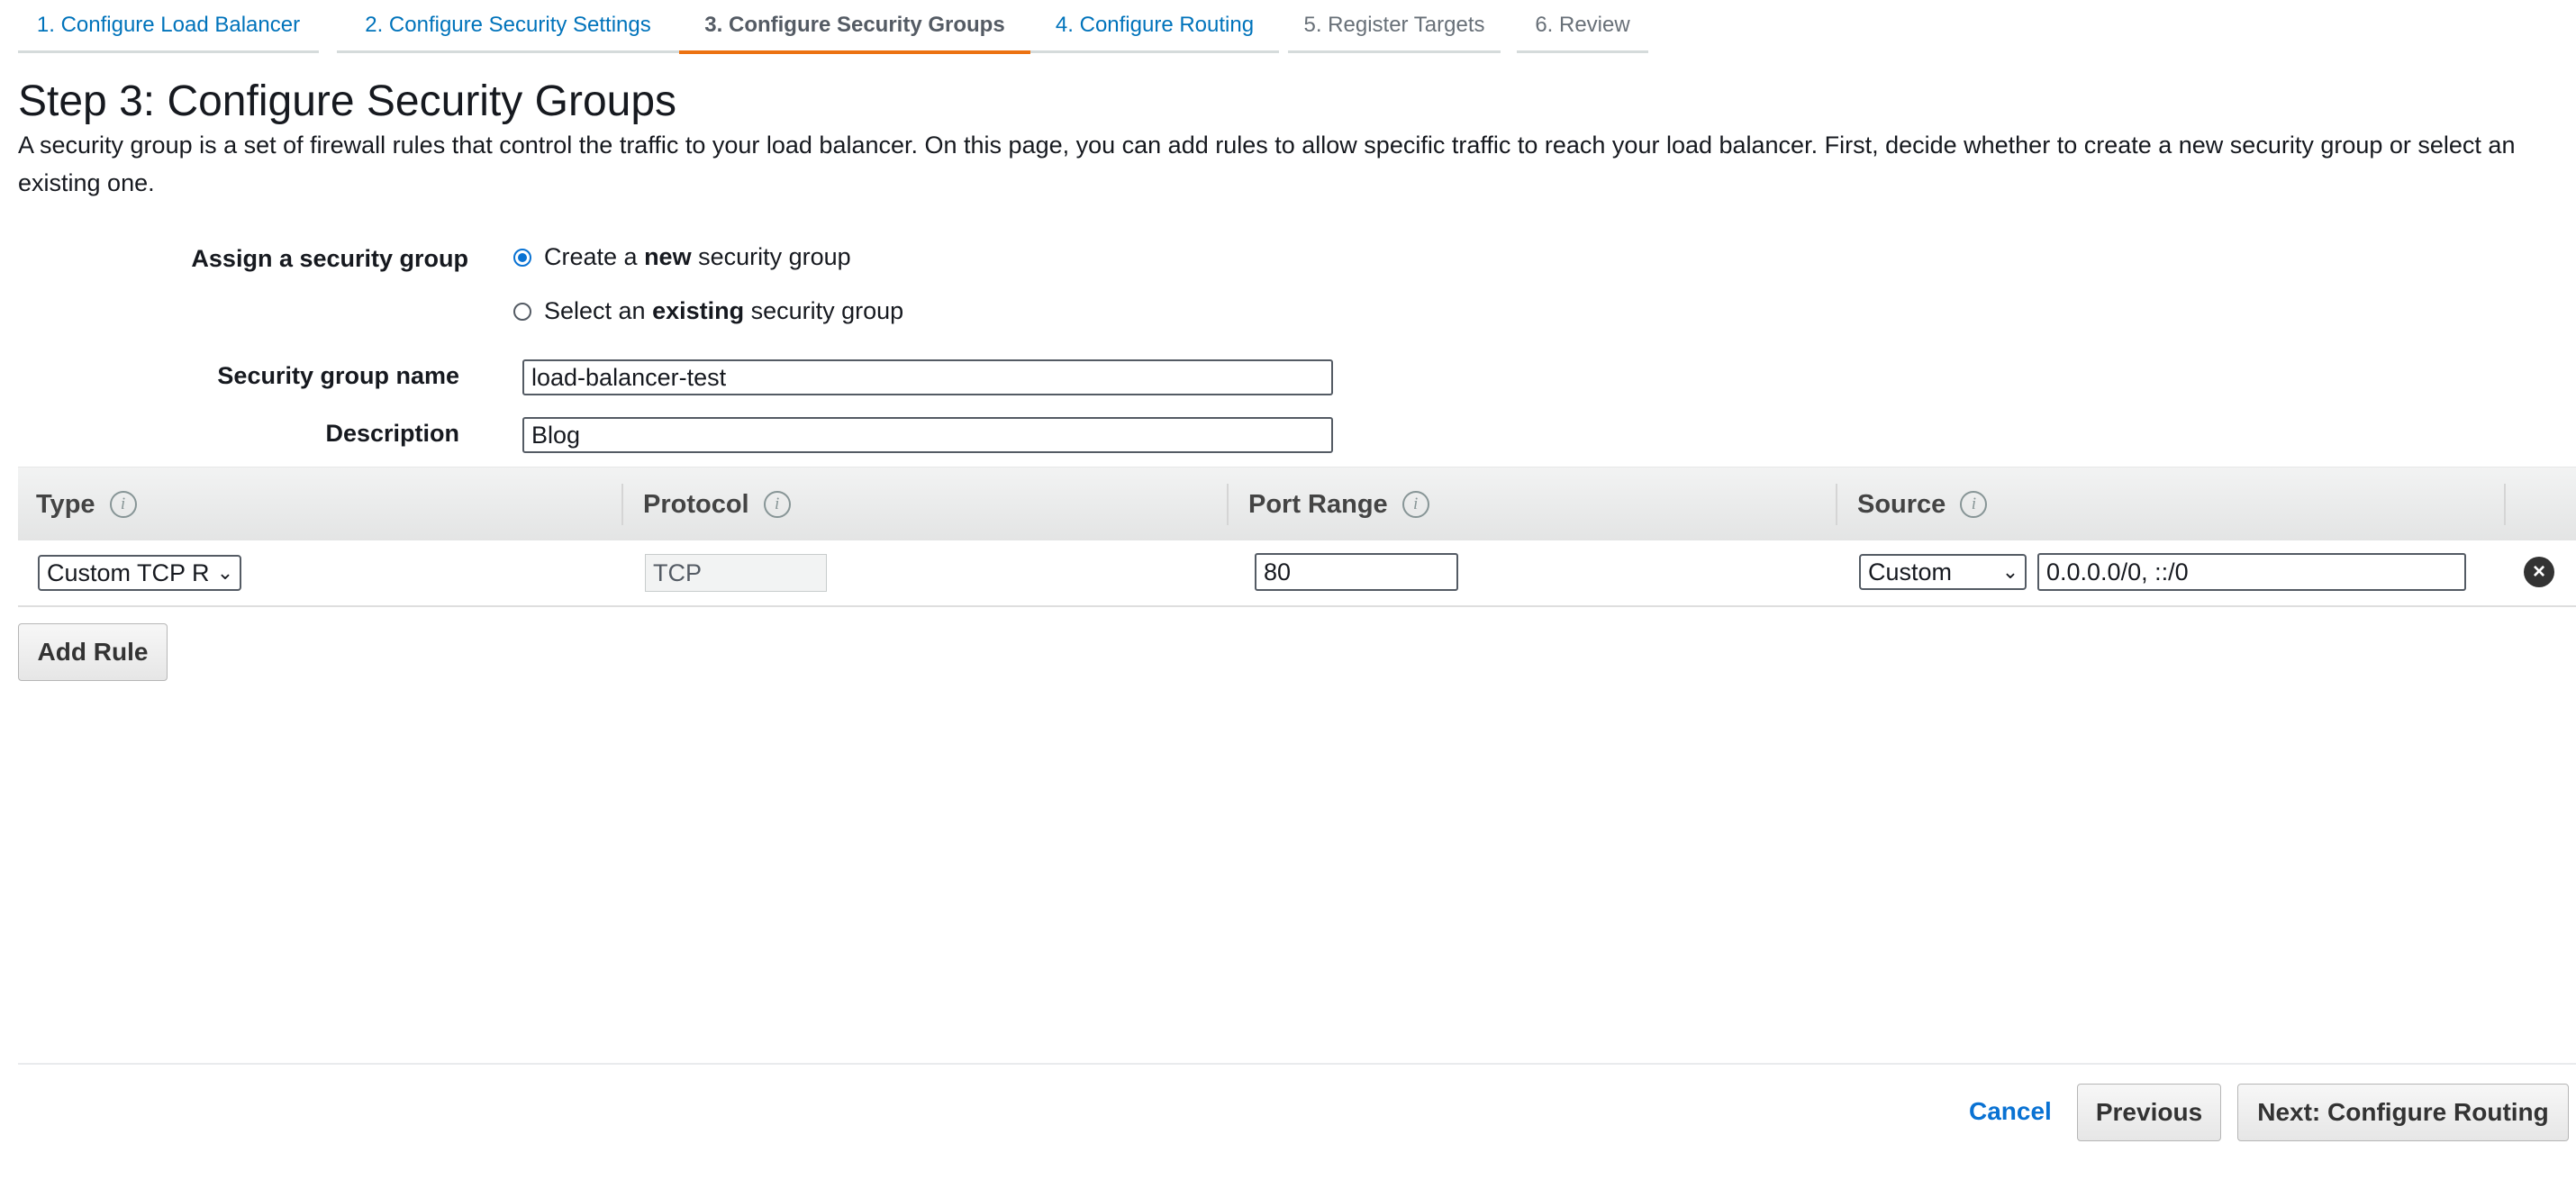 This screenshot has width=2576, height=1180. I want to click on option-create-new-security-group: Create a new security group, so click(682, 257).